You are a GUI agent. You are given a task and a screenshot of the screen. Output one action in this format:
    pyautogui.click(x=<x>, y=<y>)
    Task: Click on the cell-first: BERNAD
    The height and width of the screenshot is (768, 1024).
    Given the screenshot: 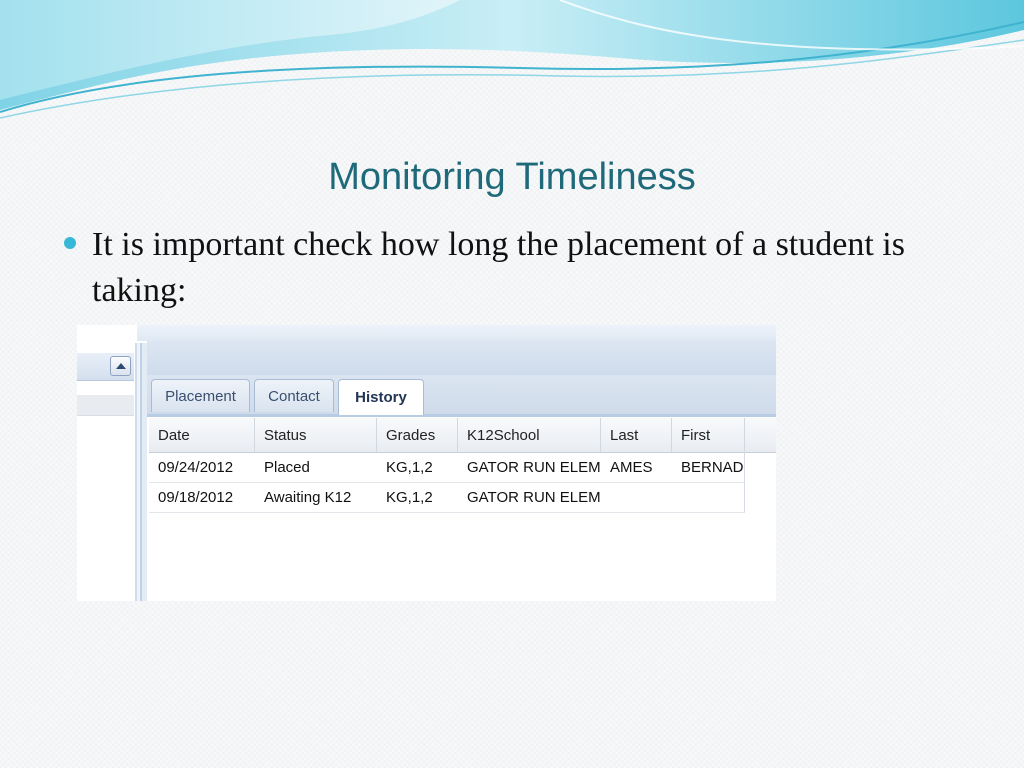 What is the action you would take?
    pyautogui.click(x=712, y=467)
    